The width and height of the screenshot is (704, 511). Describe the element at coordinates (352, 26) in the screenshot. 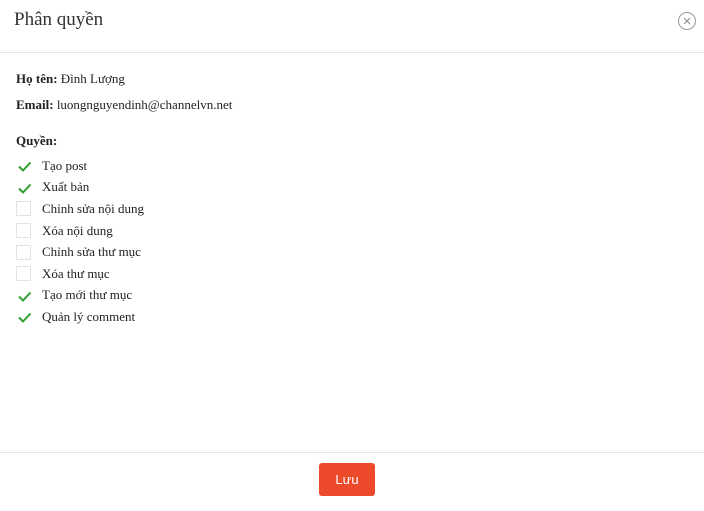

I see `dialog-header: Phân quyền` at that location.